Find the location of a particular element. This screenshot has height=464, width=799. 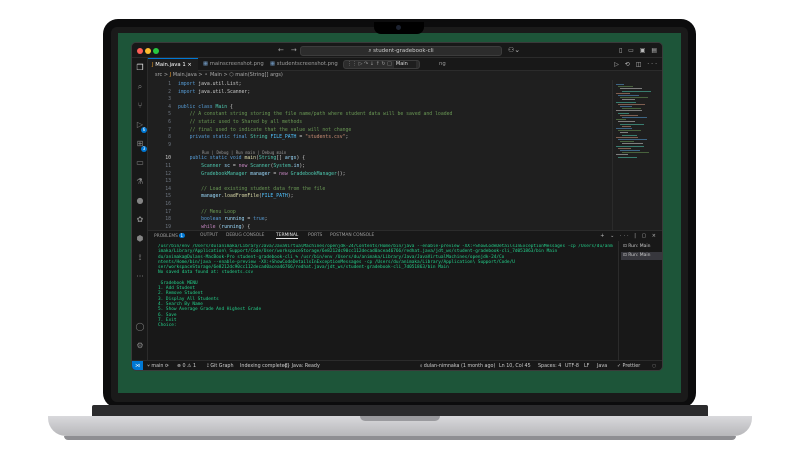

github-icon: ● is located at coordinates (140, 201).